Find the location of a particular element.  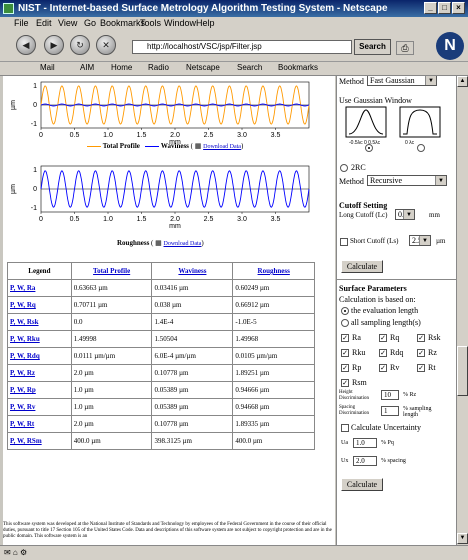

bookmark-aim: AIM is located at coordinates (87, 67).